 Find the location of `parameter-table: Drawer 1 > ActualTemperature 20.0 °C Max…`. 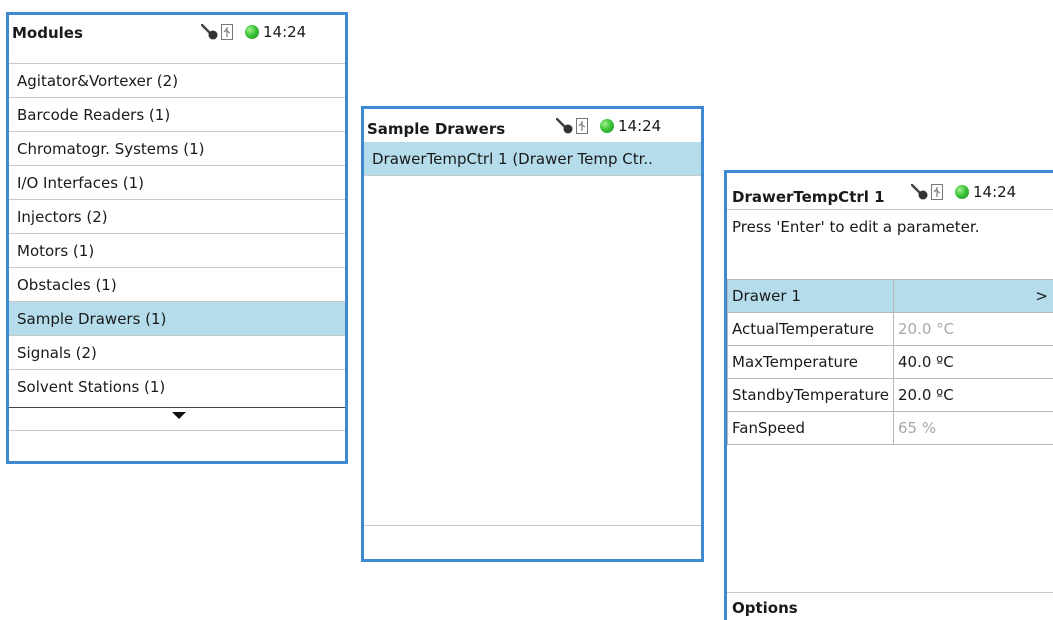

parameter-table: Drawer 1 > ActualTemperature 20.0 °C Max… is located at coordinates (890, 362).